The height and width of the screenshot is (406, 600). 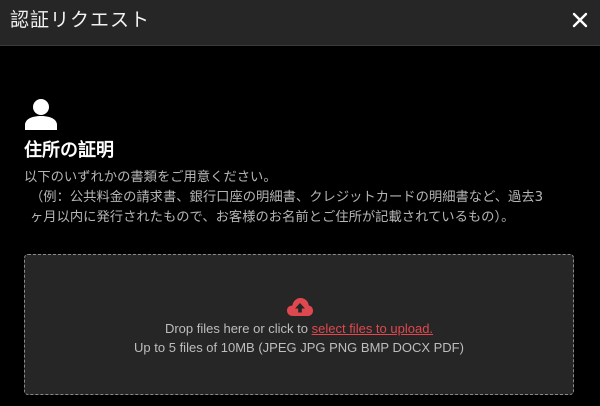 What do you see at coordinates (69, 150) in the screenshot?
I see `section-title: 住所の証明` at bounding box center [69, 150].